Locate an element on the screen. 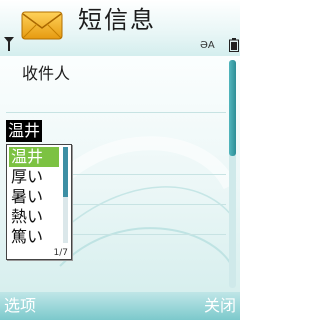 The width and height of the screenshot is (320, 320). battery-icon is located at coordinates (234, 45).